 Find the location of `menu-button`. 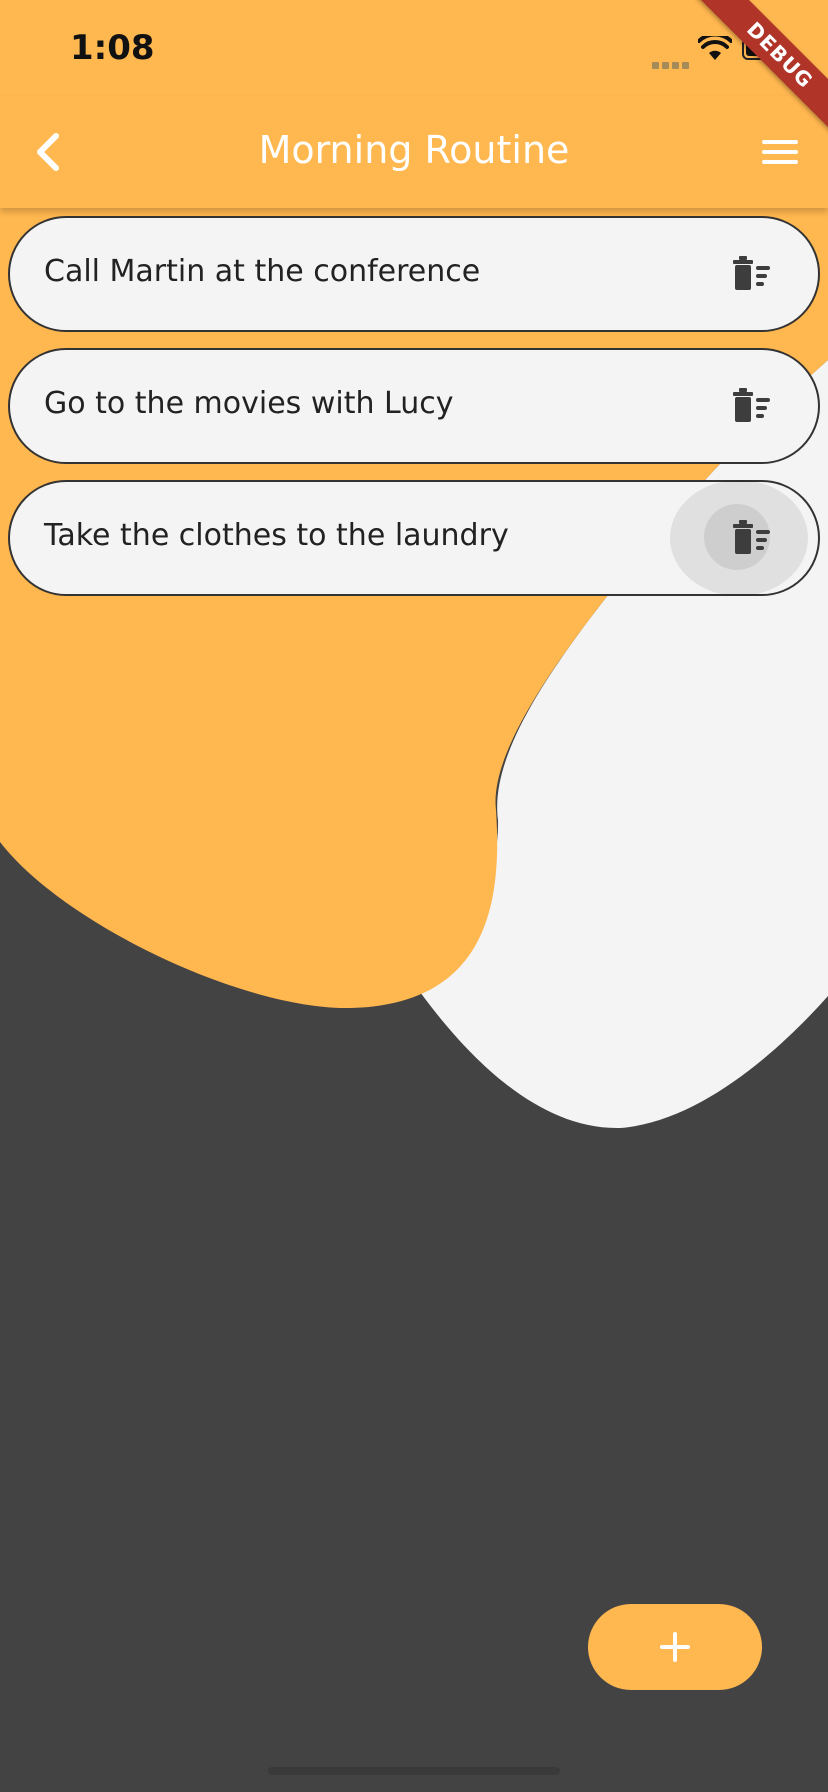

menu-button is located at coordinates (780, 152).